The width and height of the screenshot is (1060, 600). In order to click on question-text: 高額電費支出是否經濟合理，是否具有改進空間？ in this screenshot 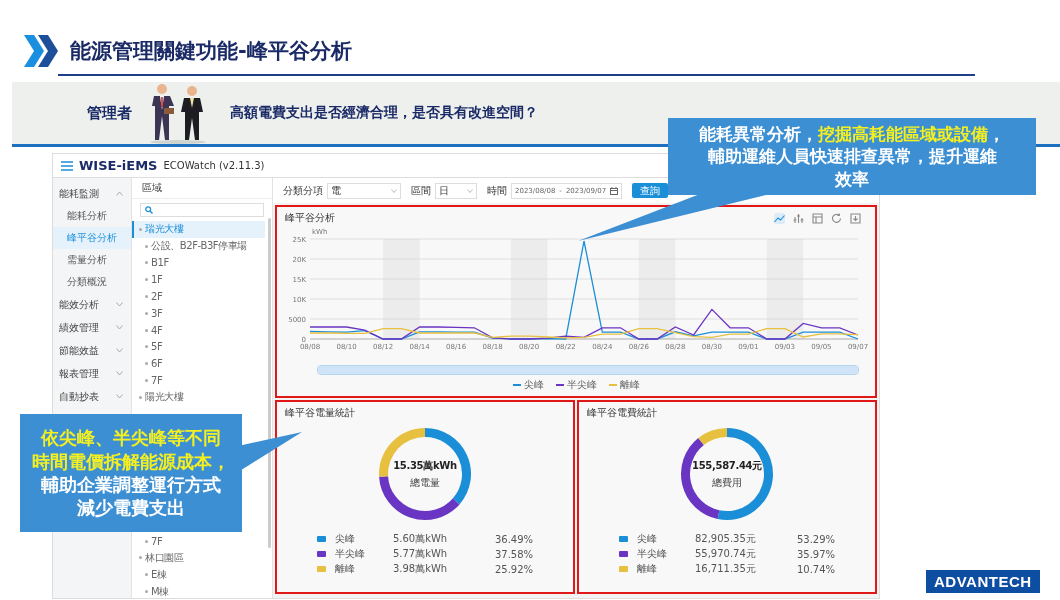, I will do `click(384, 113)`.